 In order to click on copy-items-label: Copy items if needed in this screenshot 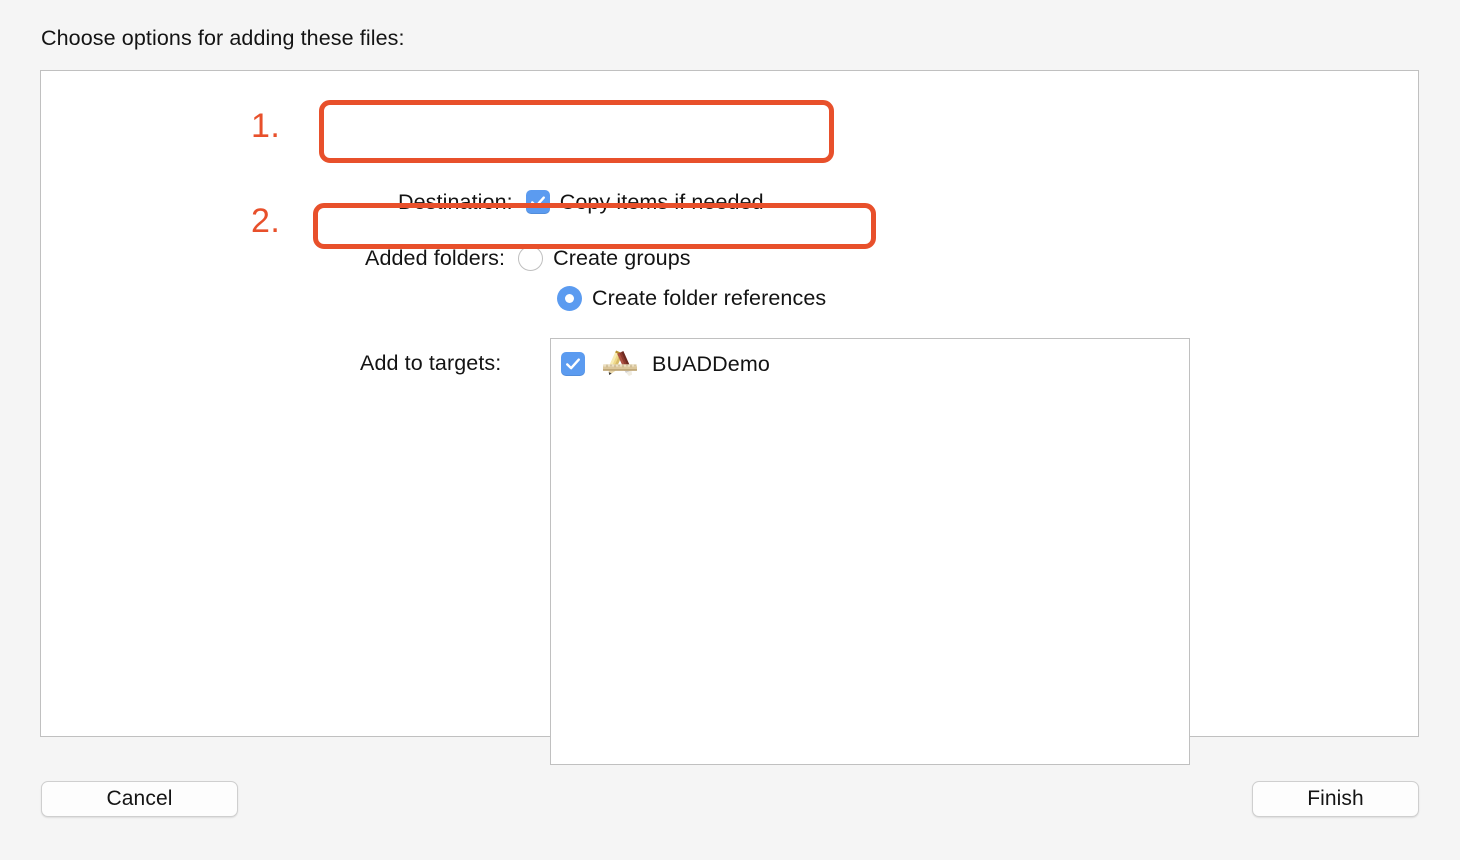, I will do `click(662, 202)`.